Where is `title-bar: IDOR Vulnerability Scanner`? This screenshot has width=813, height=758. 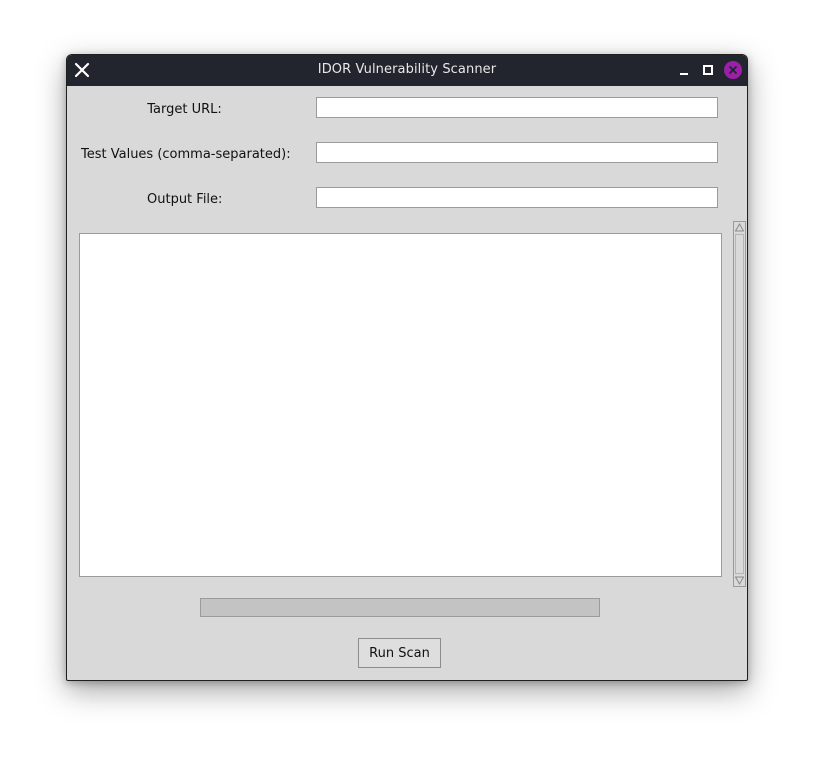 title-bar: IDOR Vulnerability Scanner is located at coordinates (407, 70).